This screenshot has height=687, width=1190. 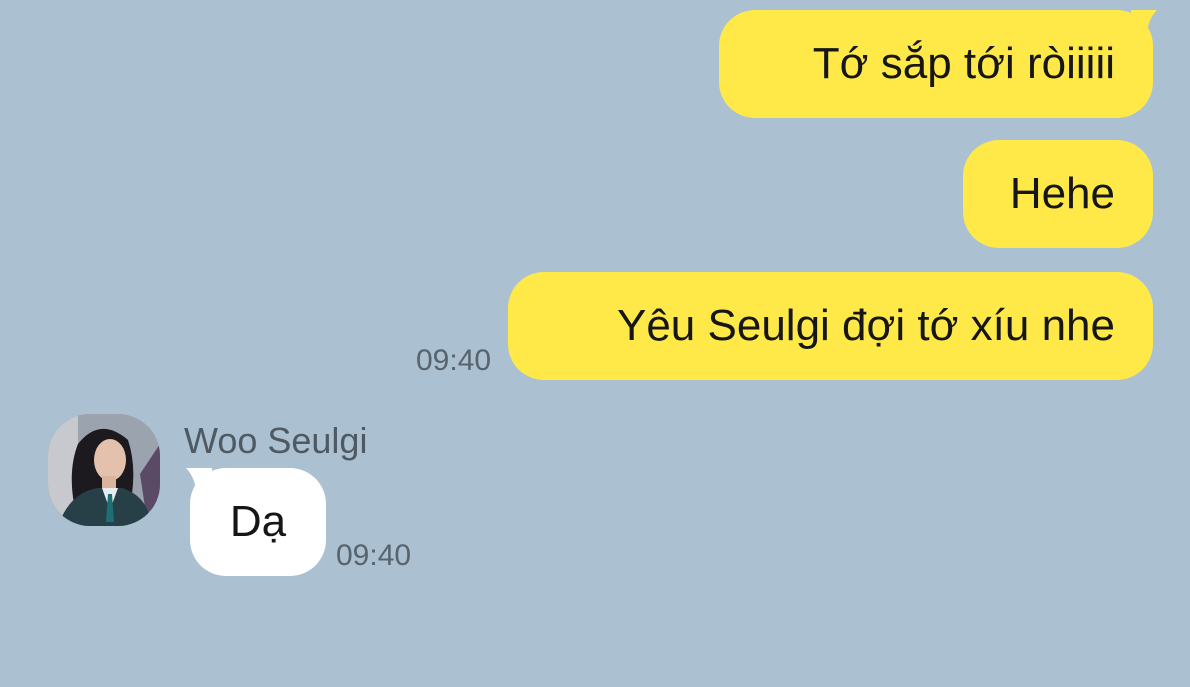 I want to click on bubble-tail-icon, so click(x=1144, y=21).